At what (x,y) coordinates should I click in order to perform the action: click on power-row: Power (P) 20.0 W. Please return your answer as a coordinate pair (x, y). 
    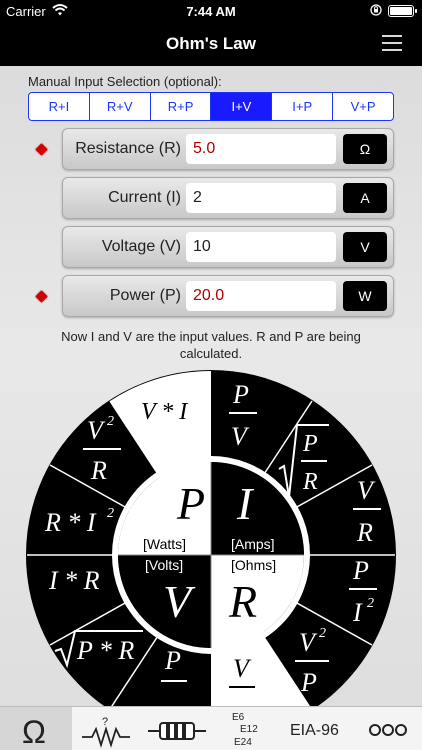
    Looking at the image, I should click on (228, 296).